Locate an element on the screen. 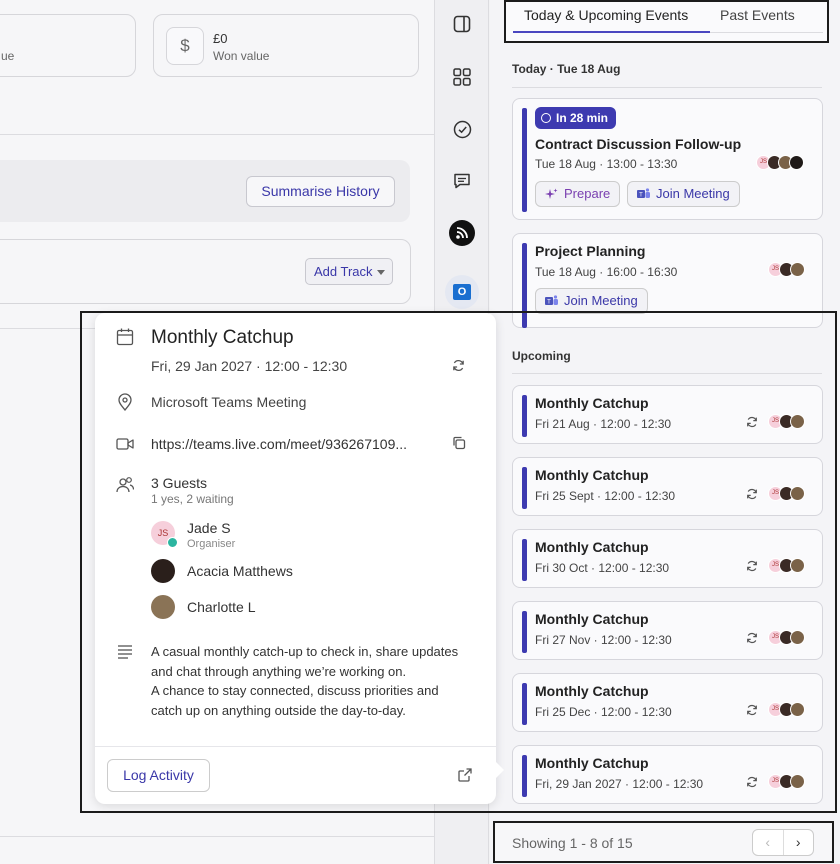  guest-name: Charlotte L is located at coordinates (221, 607).